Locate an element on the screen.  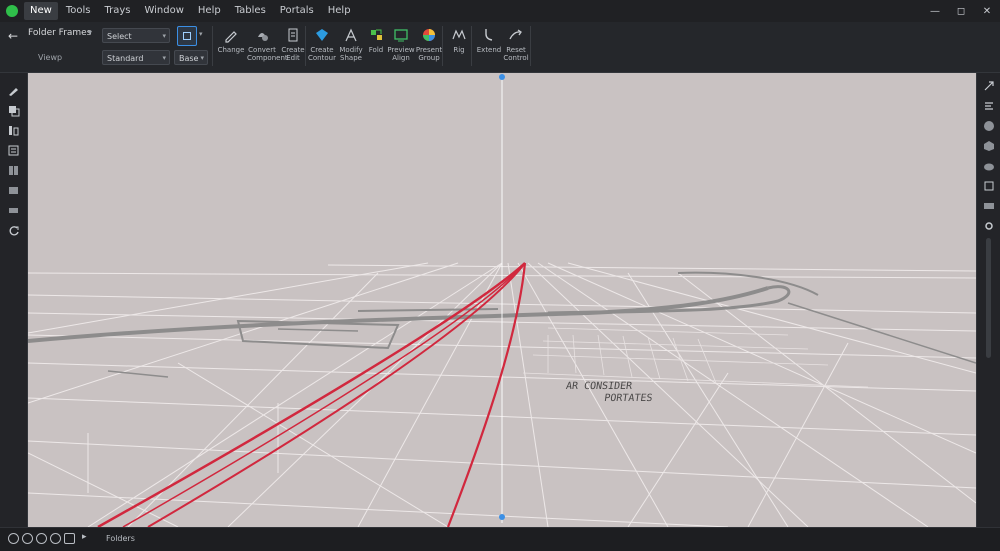
ground-label-line-1: AR CONSIDER is located at coordinates (599, 386).